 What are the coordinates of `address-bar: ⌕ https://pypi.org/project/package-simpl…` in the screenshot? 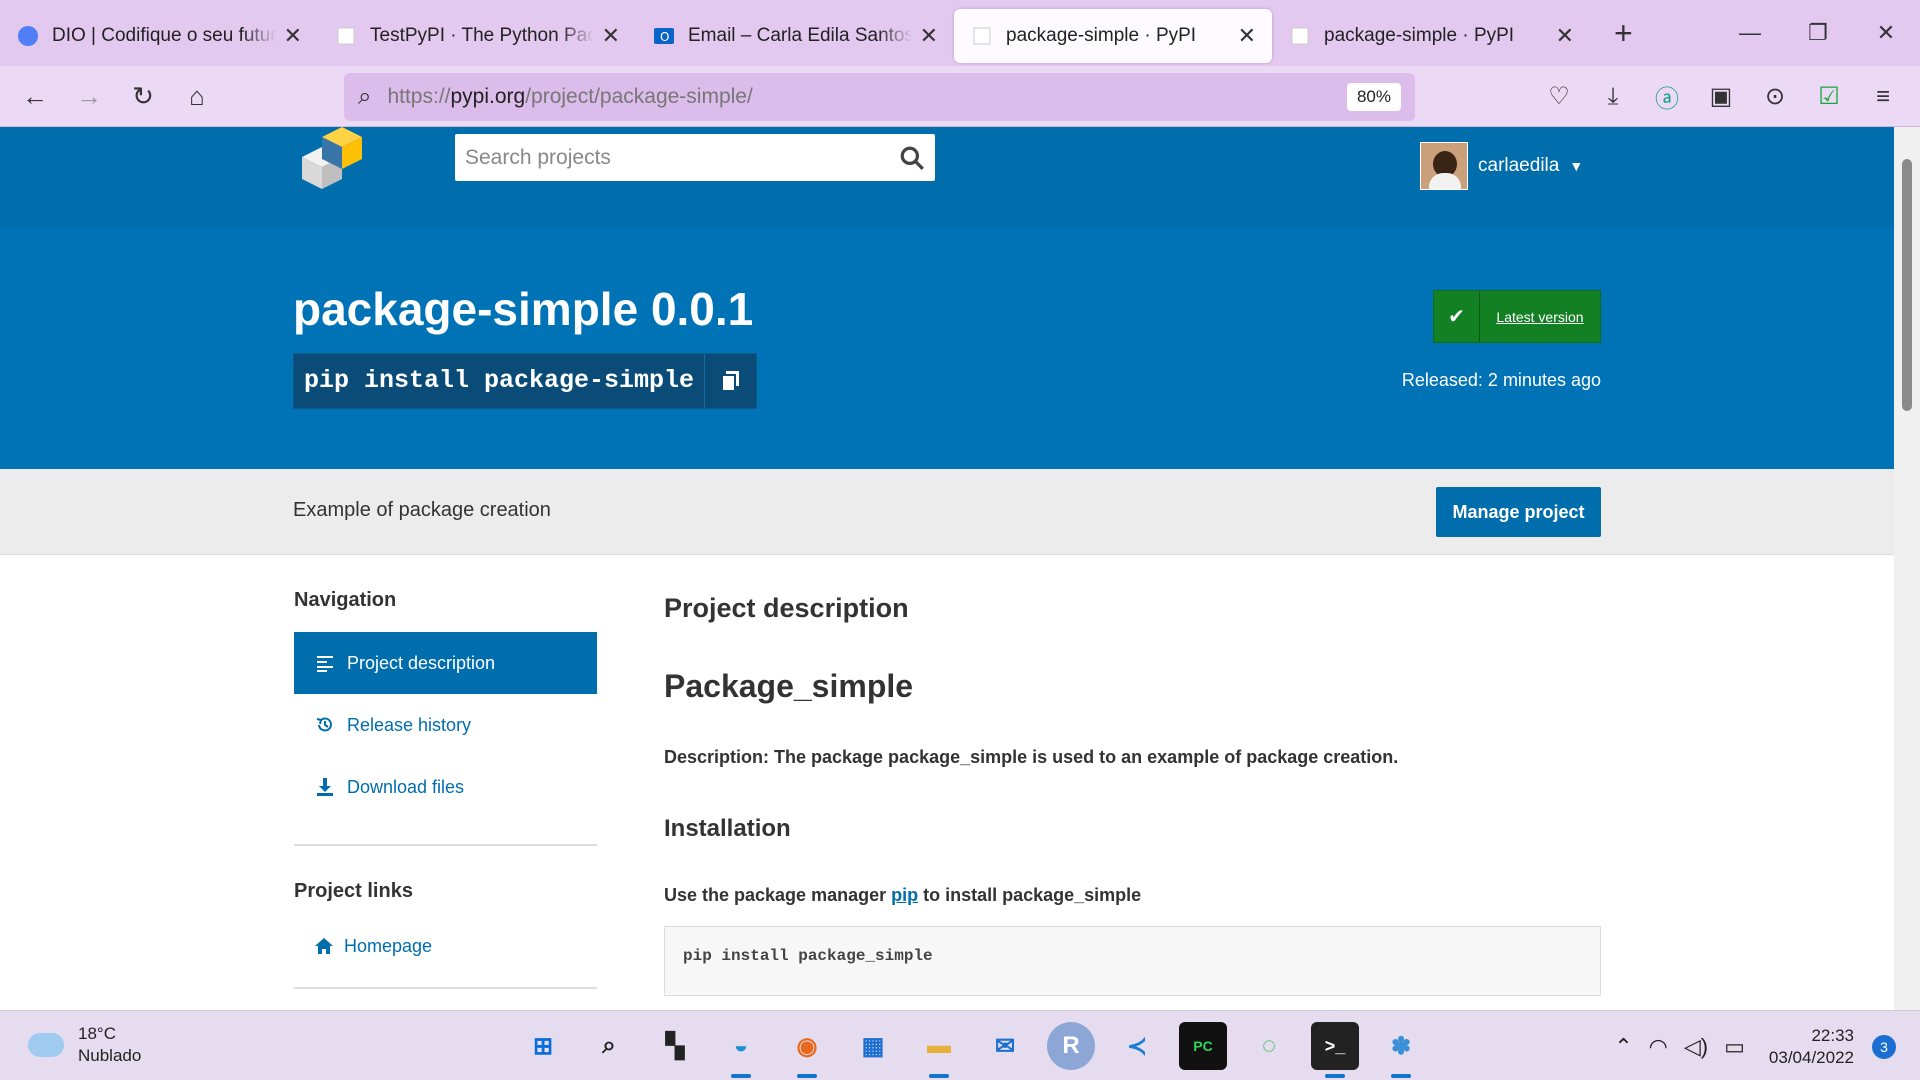 It's located at (879, 97).